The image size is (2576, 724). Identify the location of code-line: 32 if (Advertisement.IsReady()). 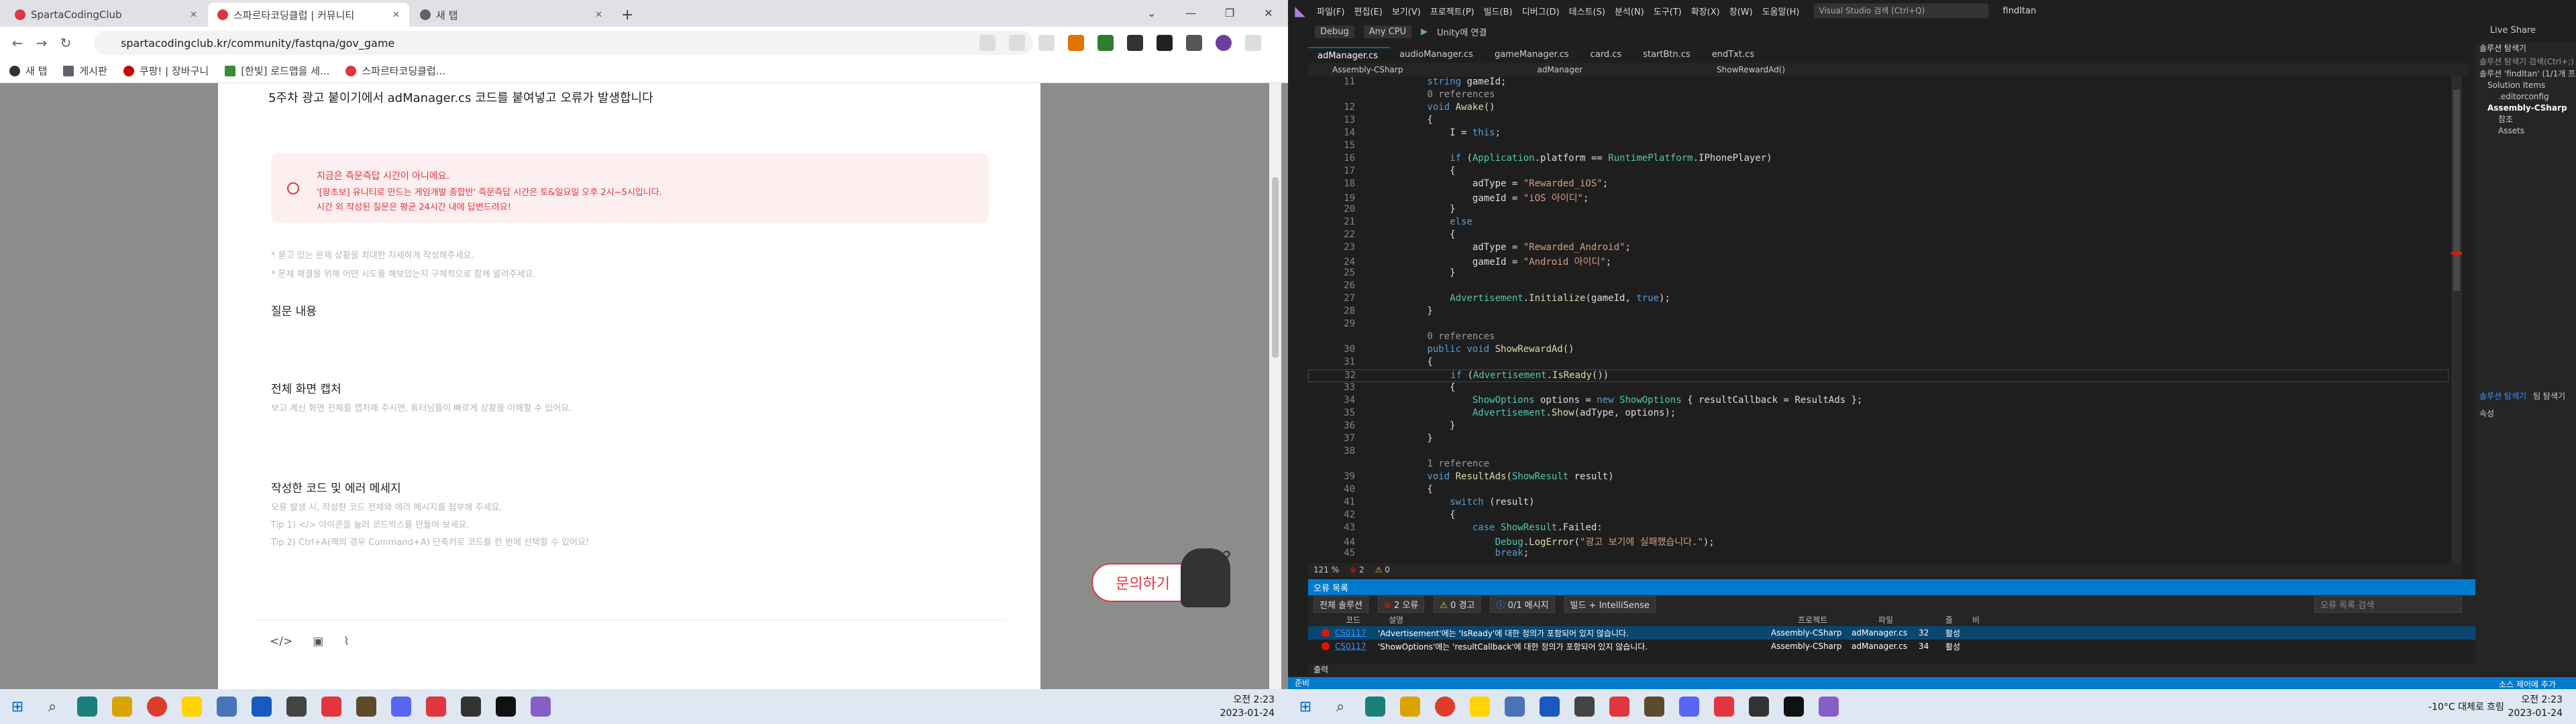
(1878, 375).